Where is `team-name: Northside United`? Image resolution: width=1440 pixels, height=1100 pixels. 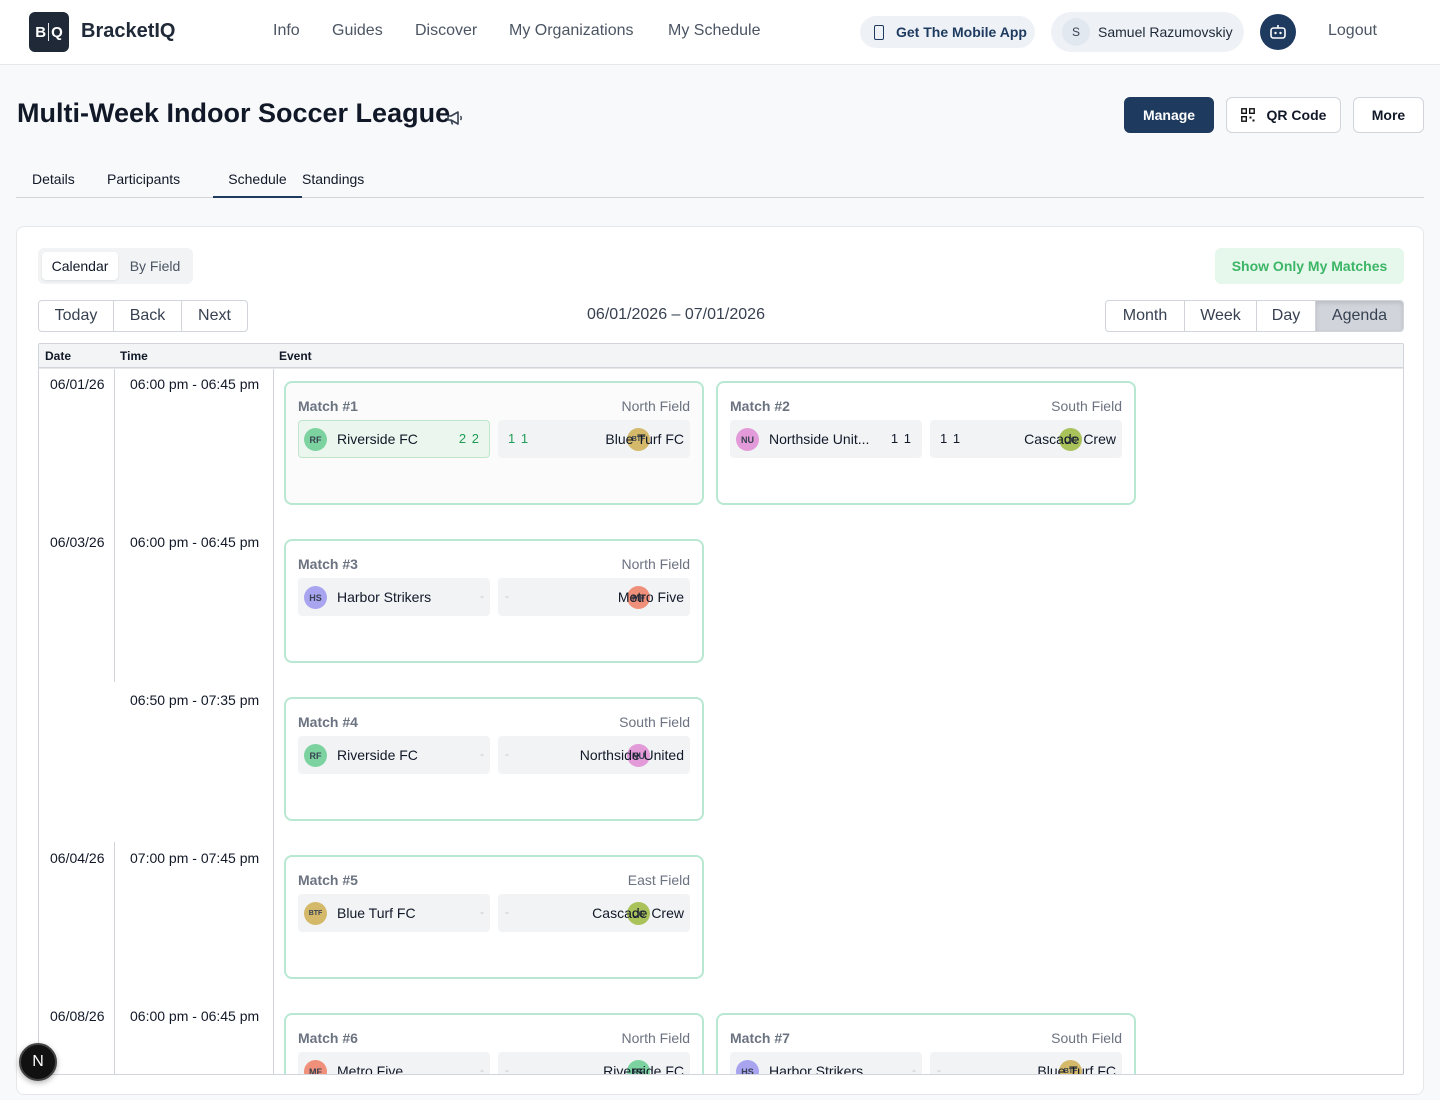
team-name: Northside United is located at coordinates (631, 755).